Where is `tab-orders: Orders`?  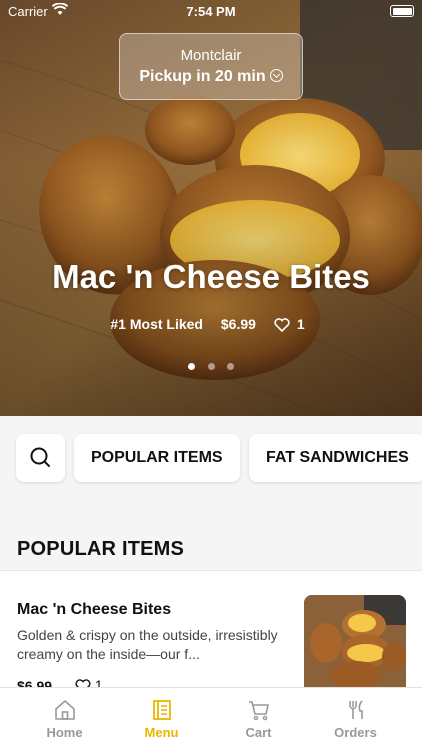
tab-orders: Orders is located at coordinates (355, 719).